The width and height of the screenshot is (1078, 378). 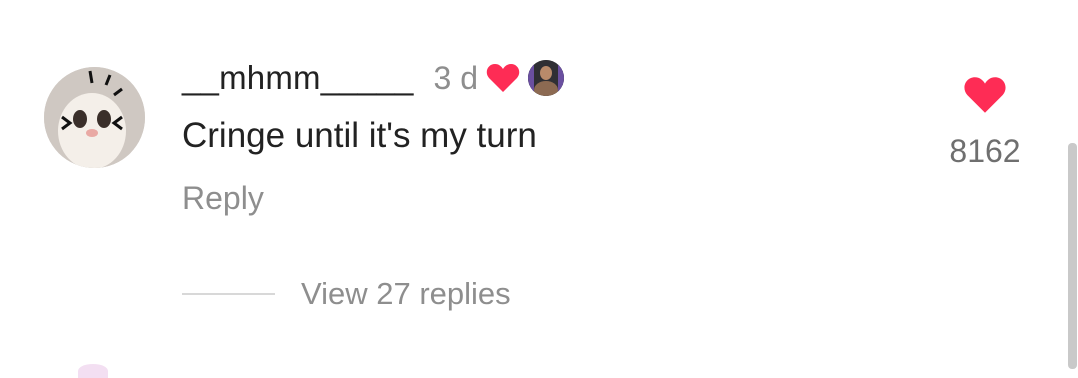 I want to click on like-count: 8162, so click(x=985, y=151).